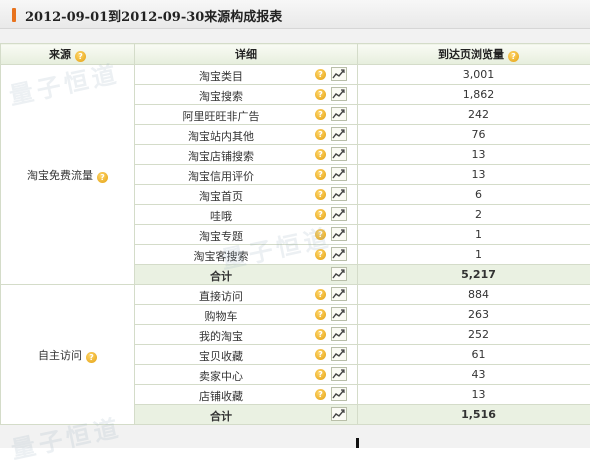 This screenshot has width=590, height=465. I want to click on detail-cell: 直接访问?, so click(246, 295).